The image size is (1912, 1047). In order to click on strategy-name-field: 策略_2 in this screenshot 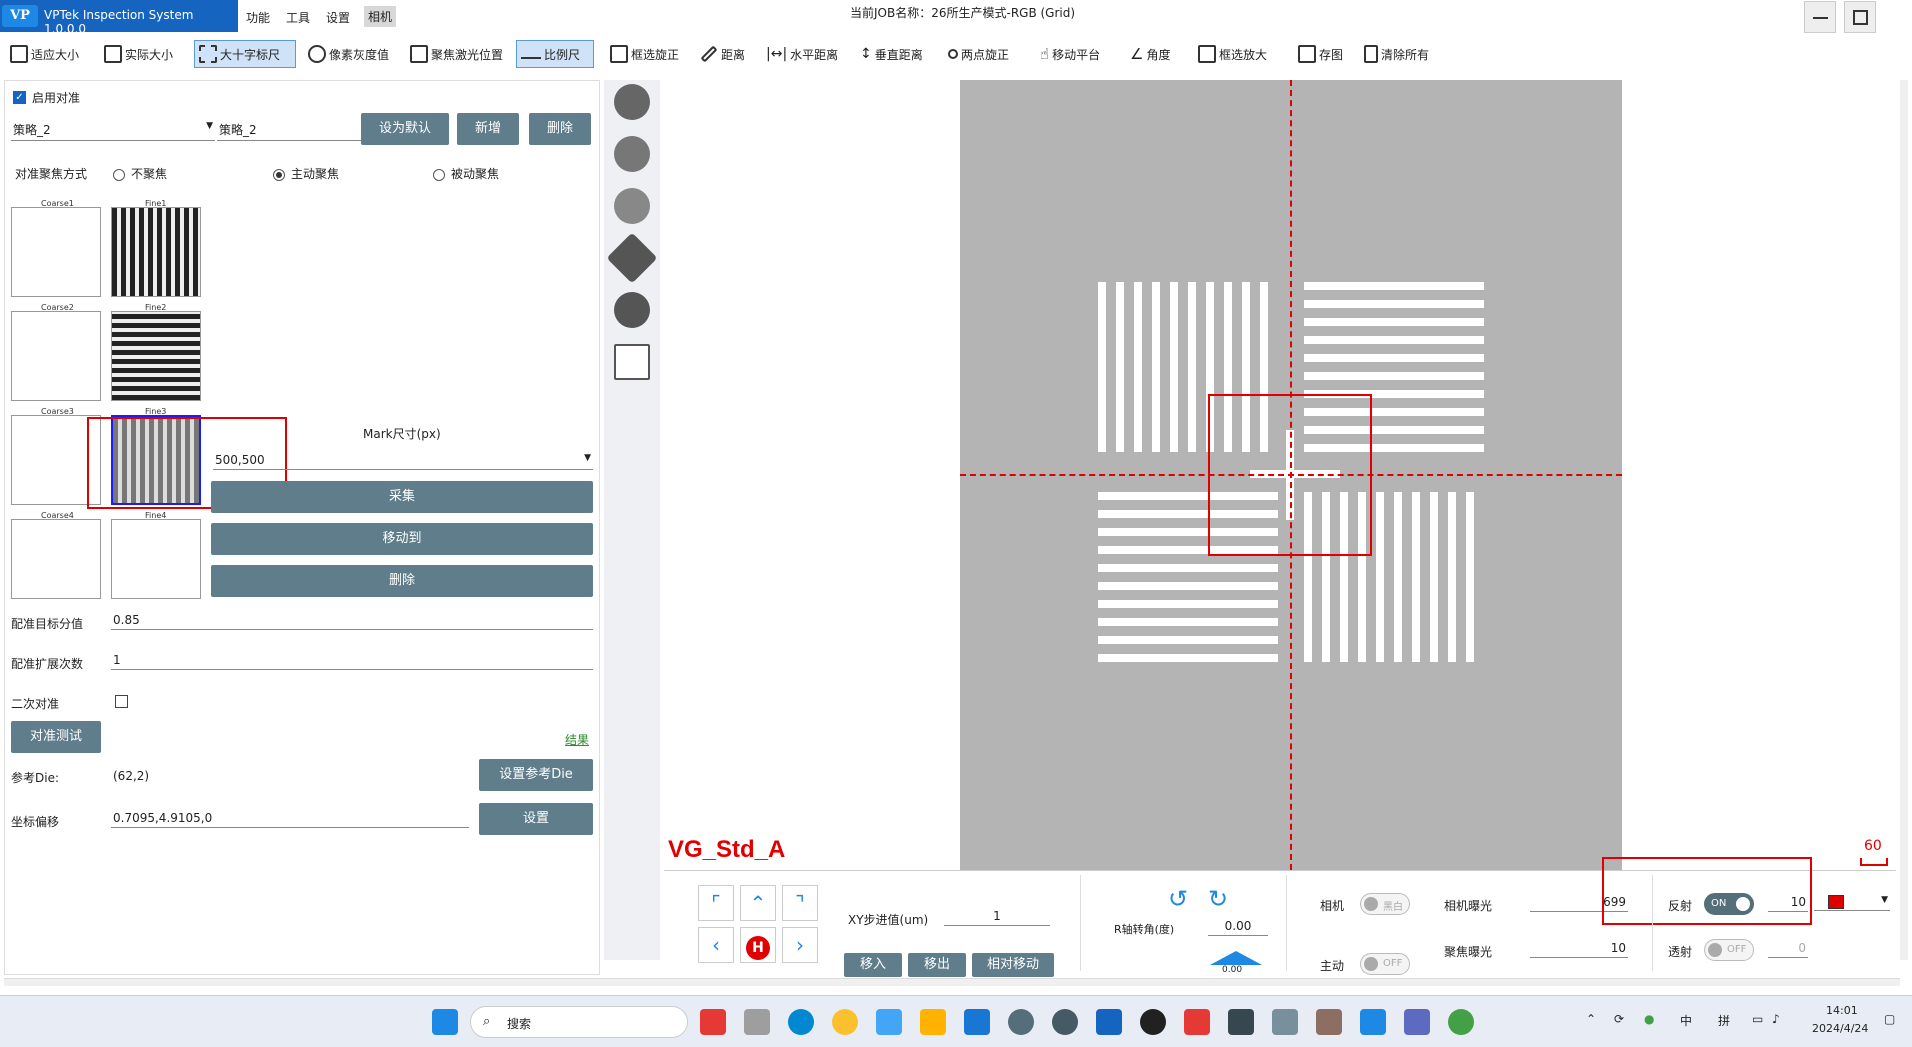, I will do `click(289, 130)`.